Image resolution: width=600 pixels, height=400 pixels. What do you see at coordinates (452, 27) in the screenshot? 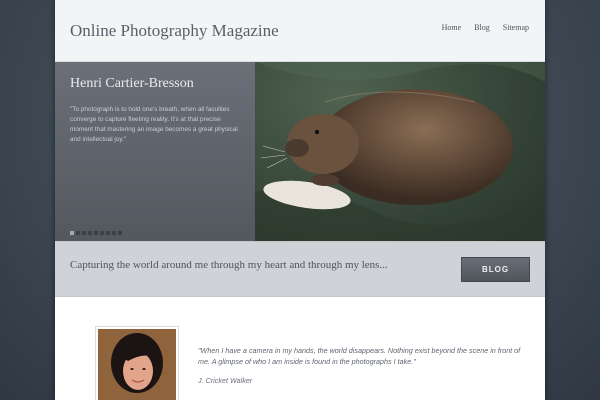
I see `nav-home: Home` at bounding box center [452, 27].